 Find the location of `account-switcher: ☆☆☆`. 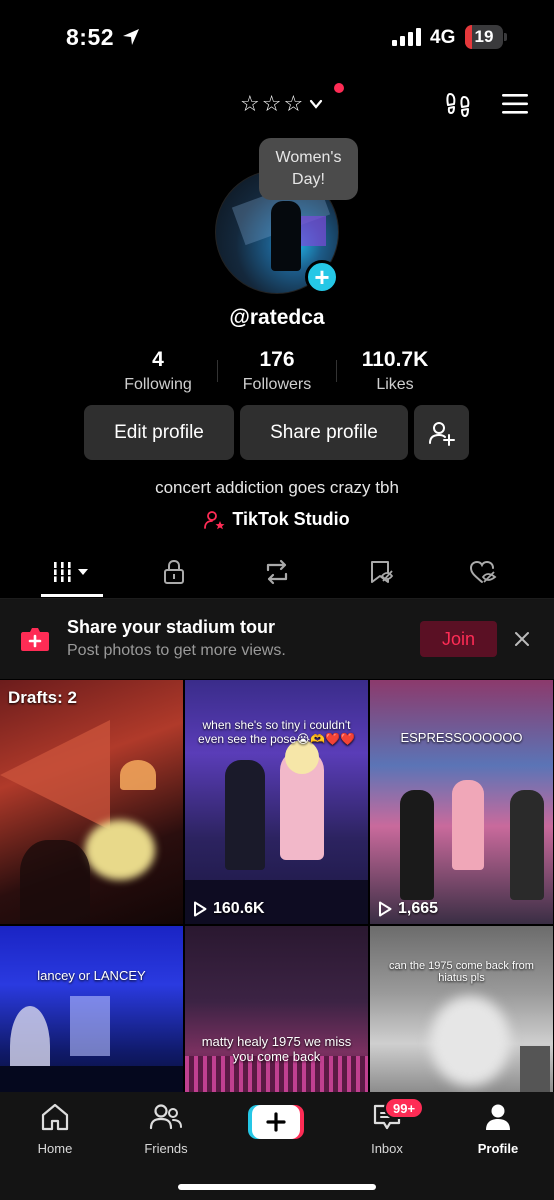

account-switcher: ☆☆☆ is located at coordinates (281, 103).